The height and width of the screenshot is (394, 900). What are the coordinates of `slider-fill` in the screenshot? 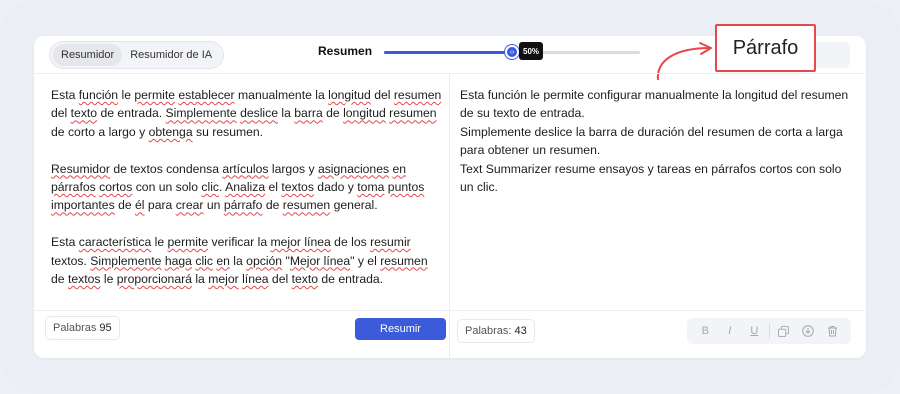 It's located at (448, 52).